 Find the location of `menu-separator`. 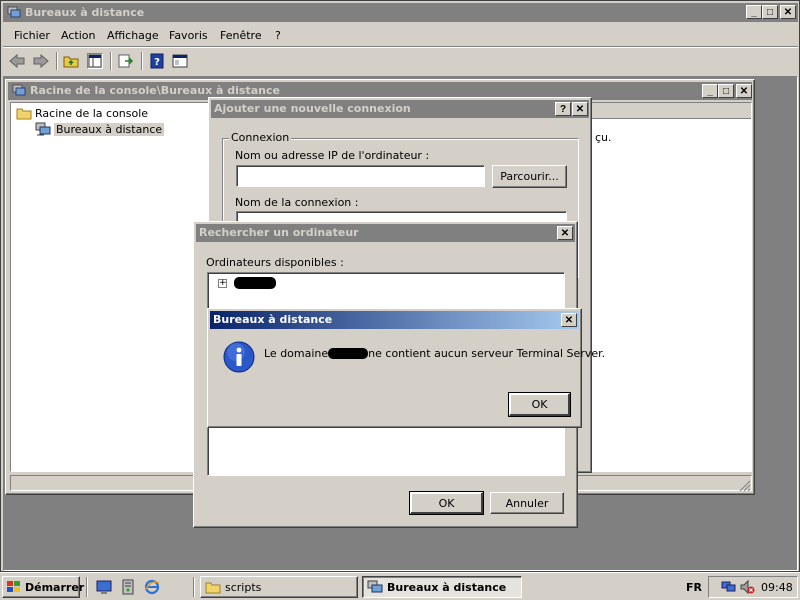

menu-separator is located at coordinates (400, 47).